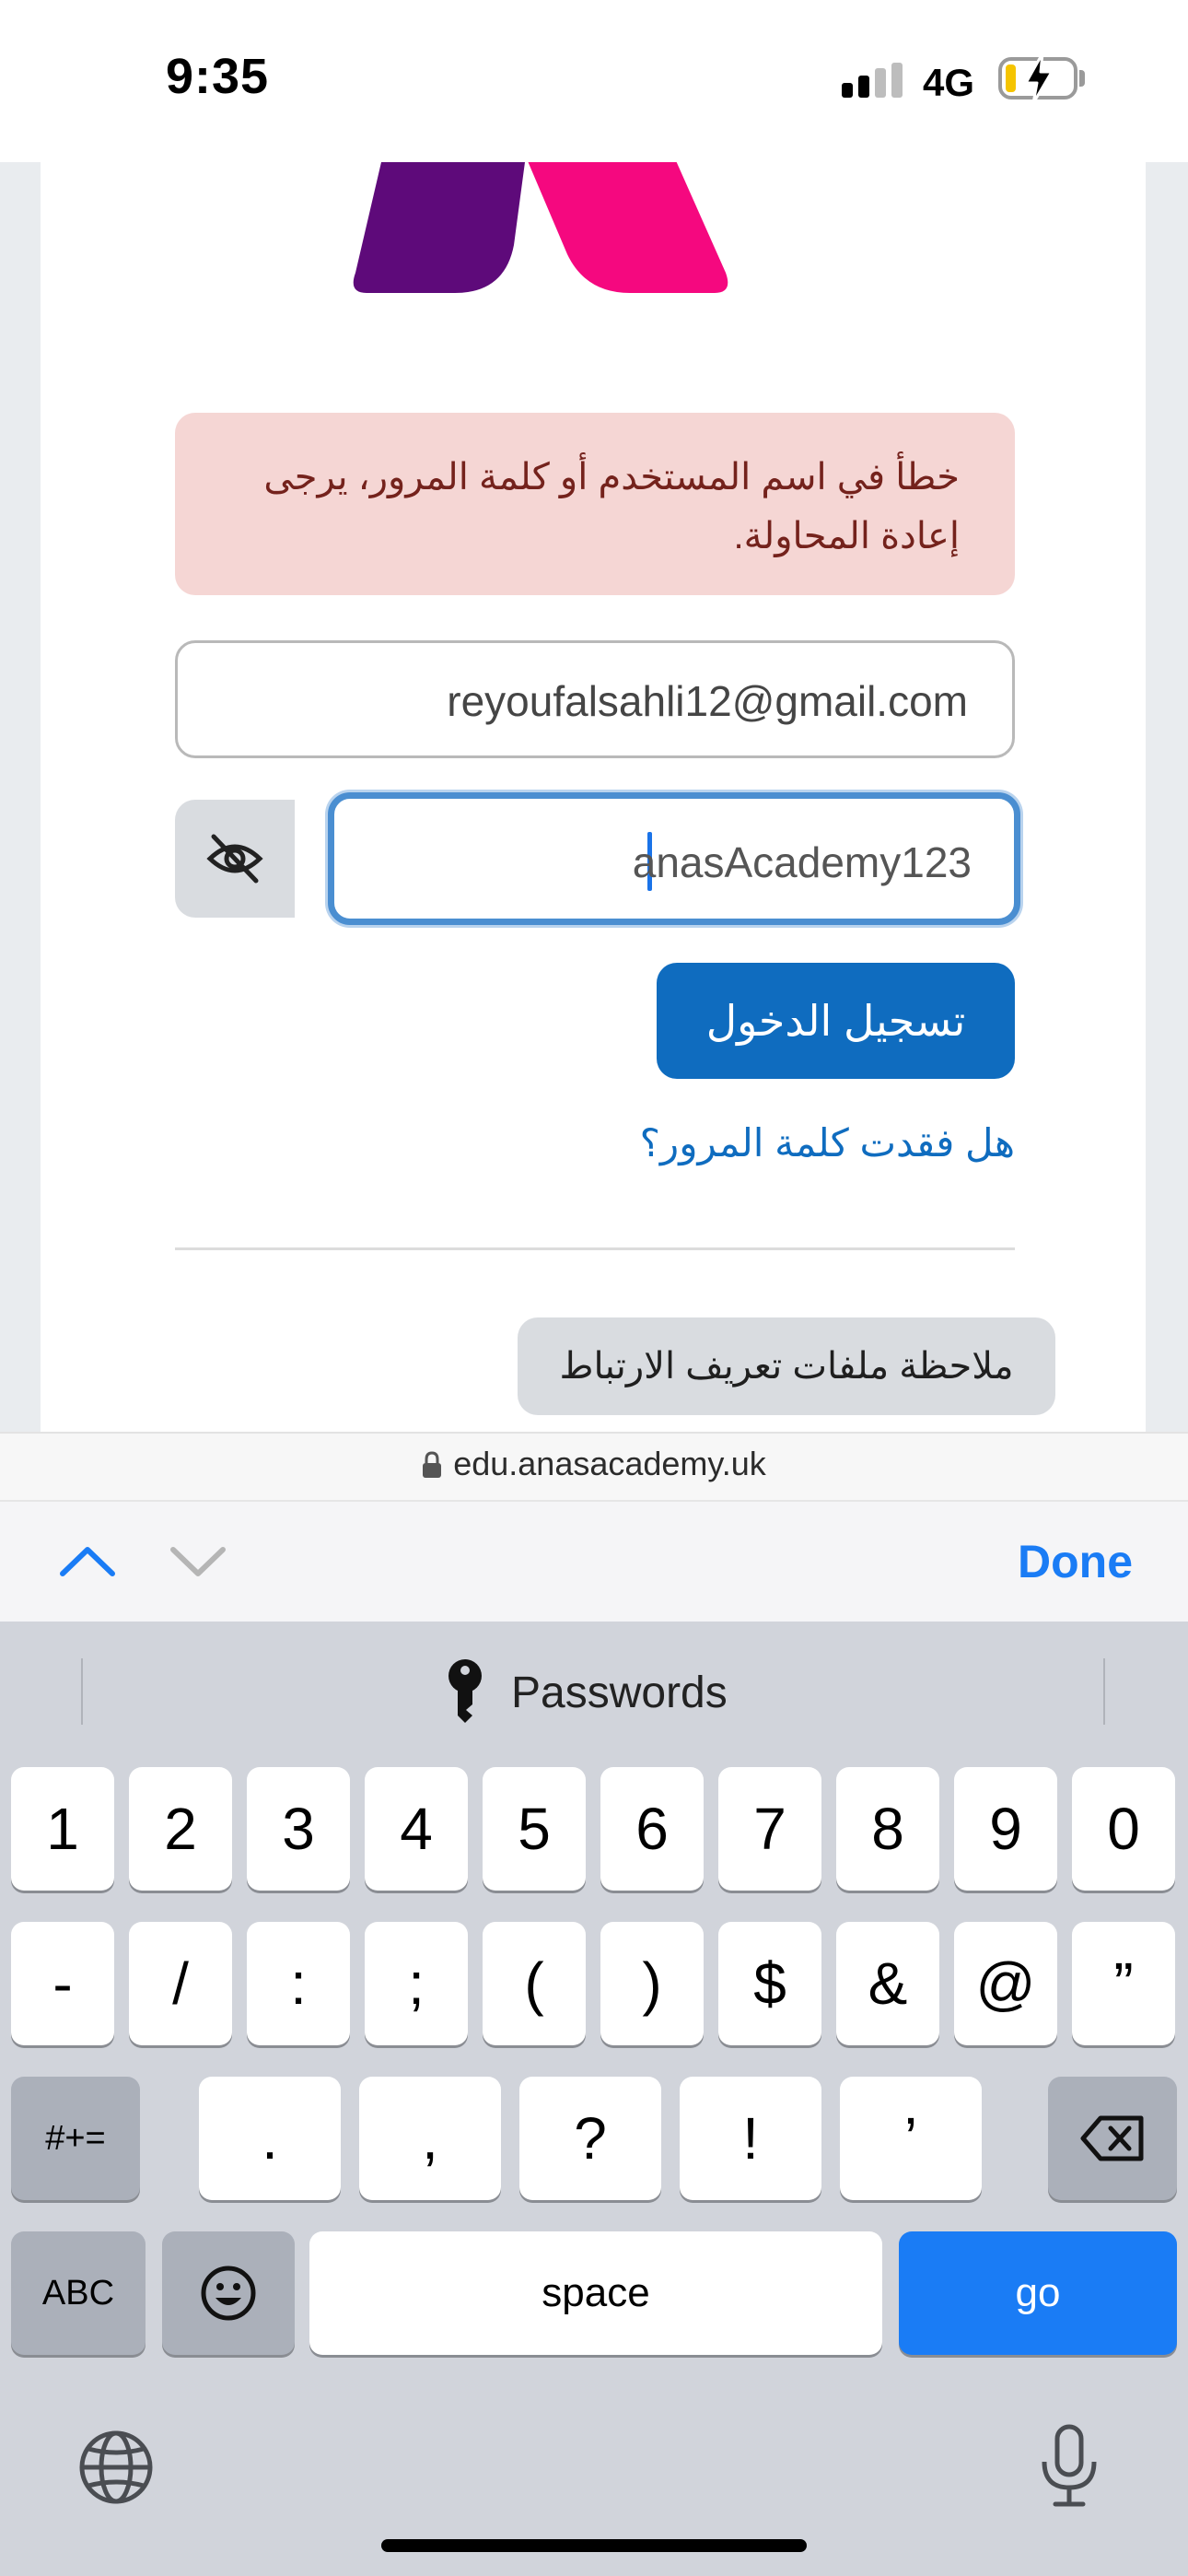 The image size is (1188, 2576). I want to click on password-field: anasAcademy123, so click(674, 859).